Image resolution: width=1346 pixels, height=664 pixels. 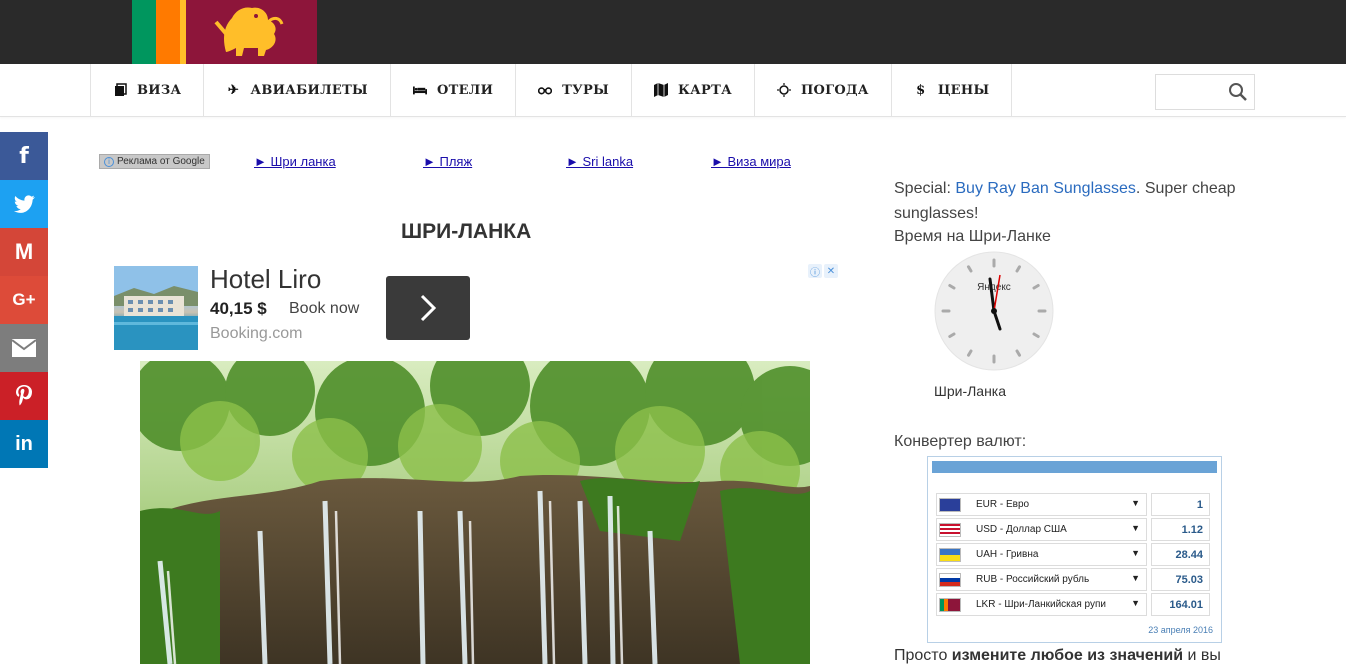 I want to click on top-header, so click(x=673, y=32).